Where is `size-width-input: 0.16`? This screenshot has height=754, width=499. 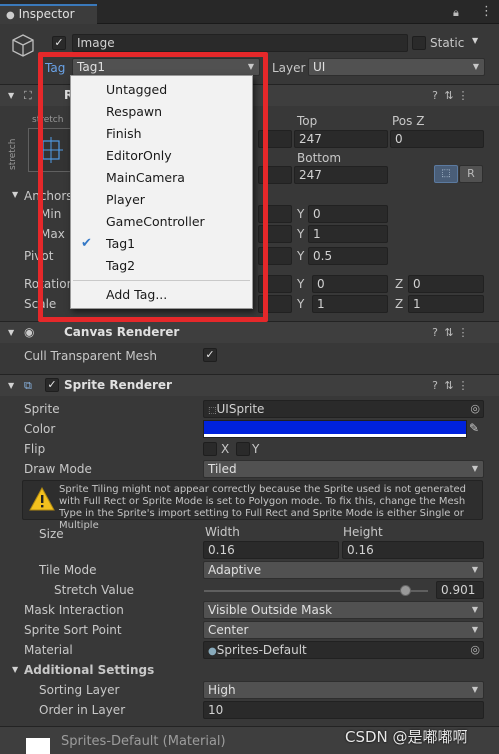
size-width-input: 0.16 is located at coordinates (271, 550).